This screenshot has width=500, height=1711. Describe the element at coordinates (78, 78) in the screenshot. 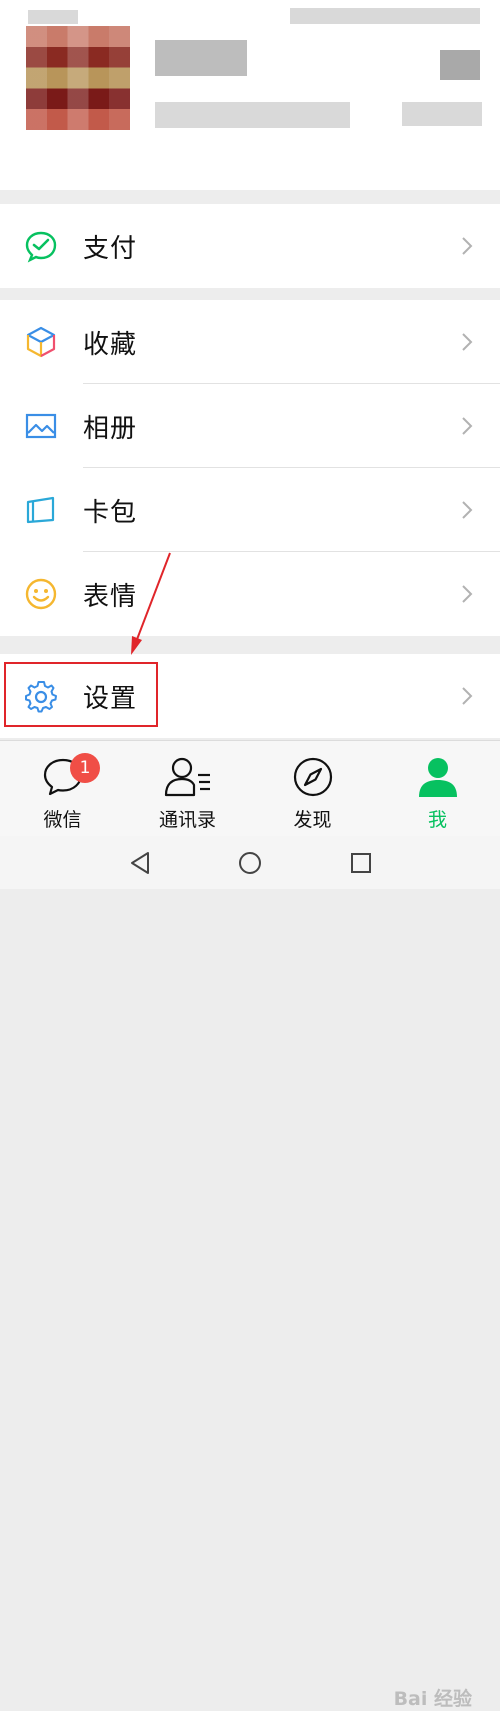

I see `avatar` at that location.